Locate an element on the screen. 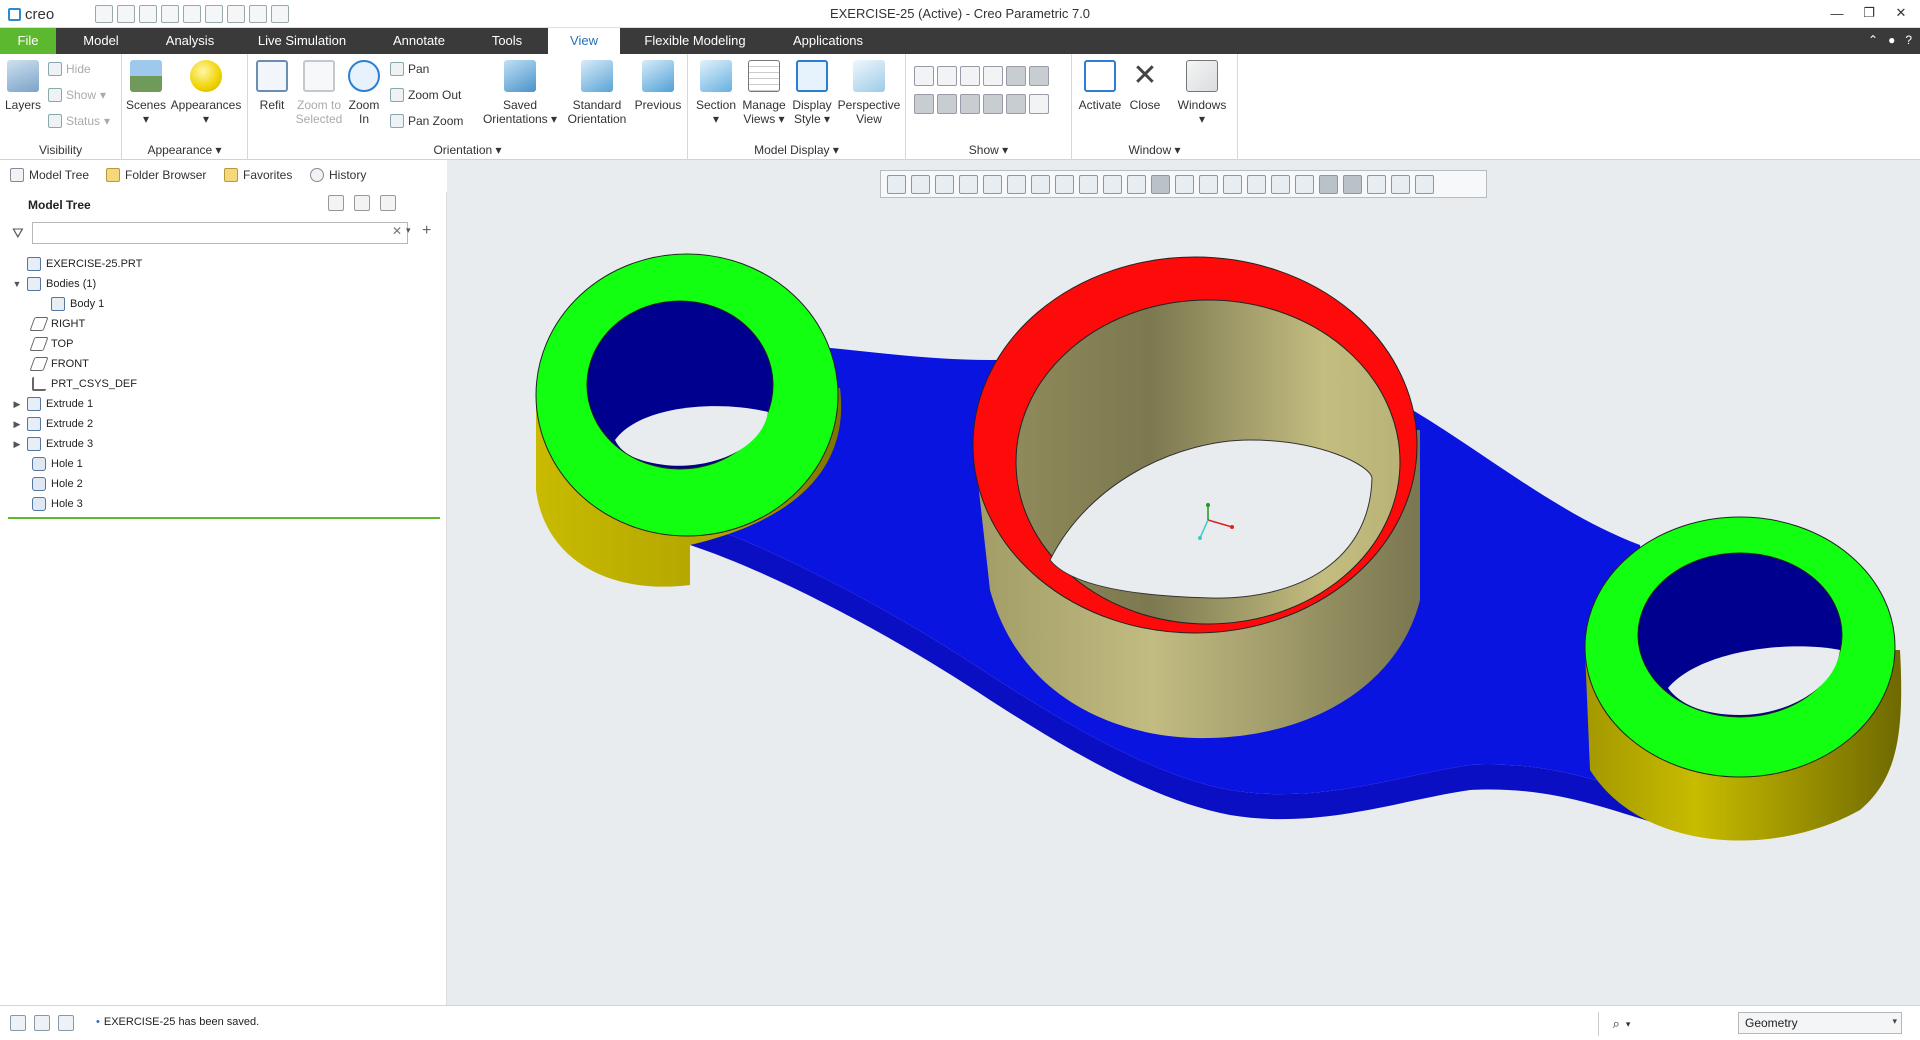 The width and height of the screenshot is (1920, 1040). toolbar-options-icon is located at coordinates (1424, 184).